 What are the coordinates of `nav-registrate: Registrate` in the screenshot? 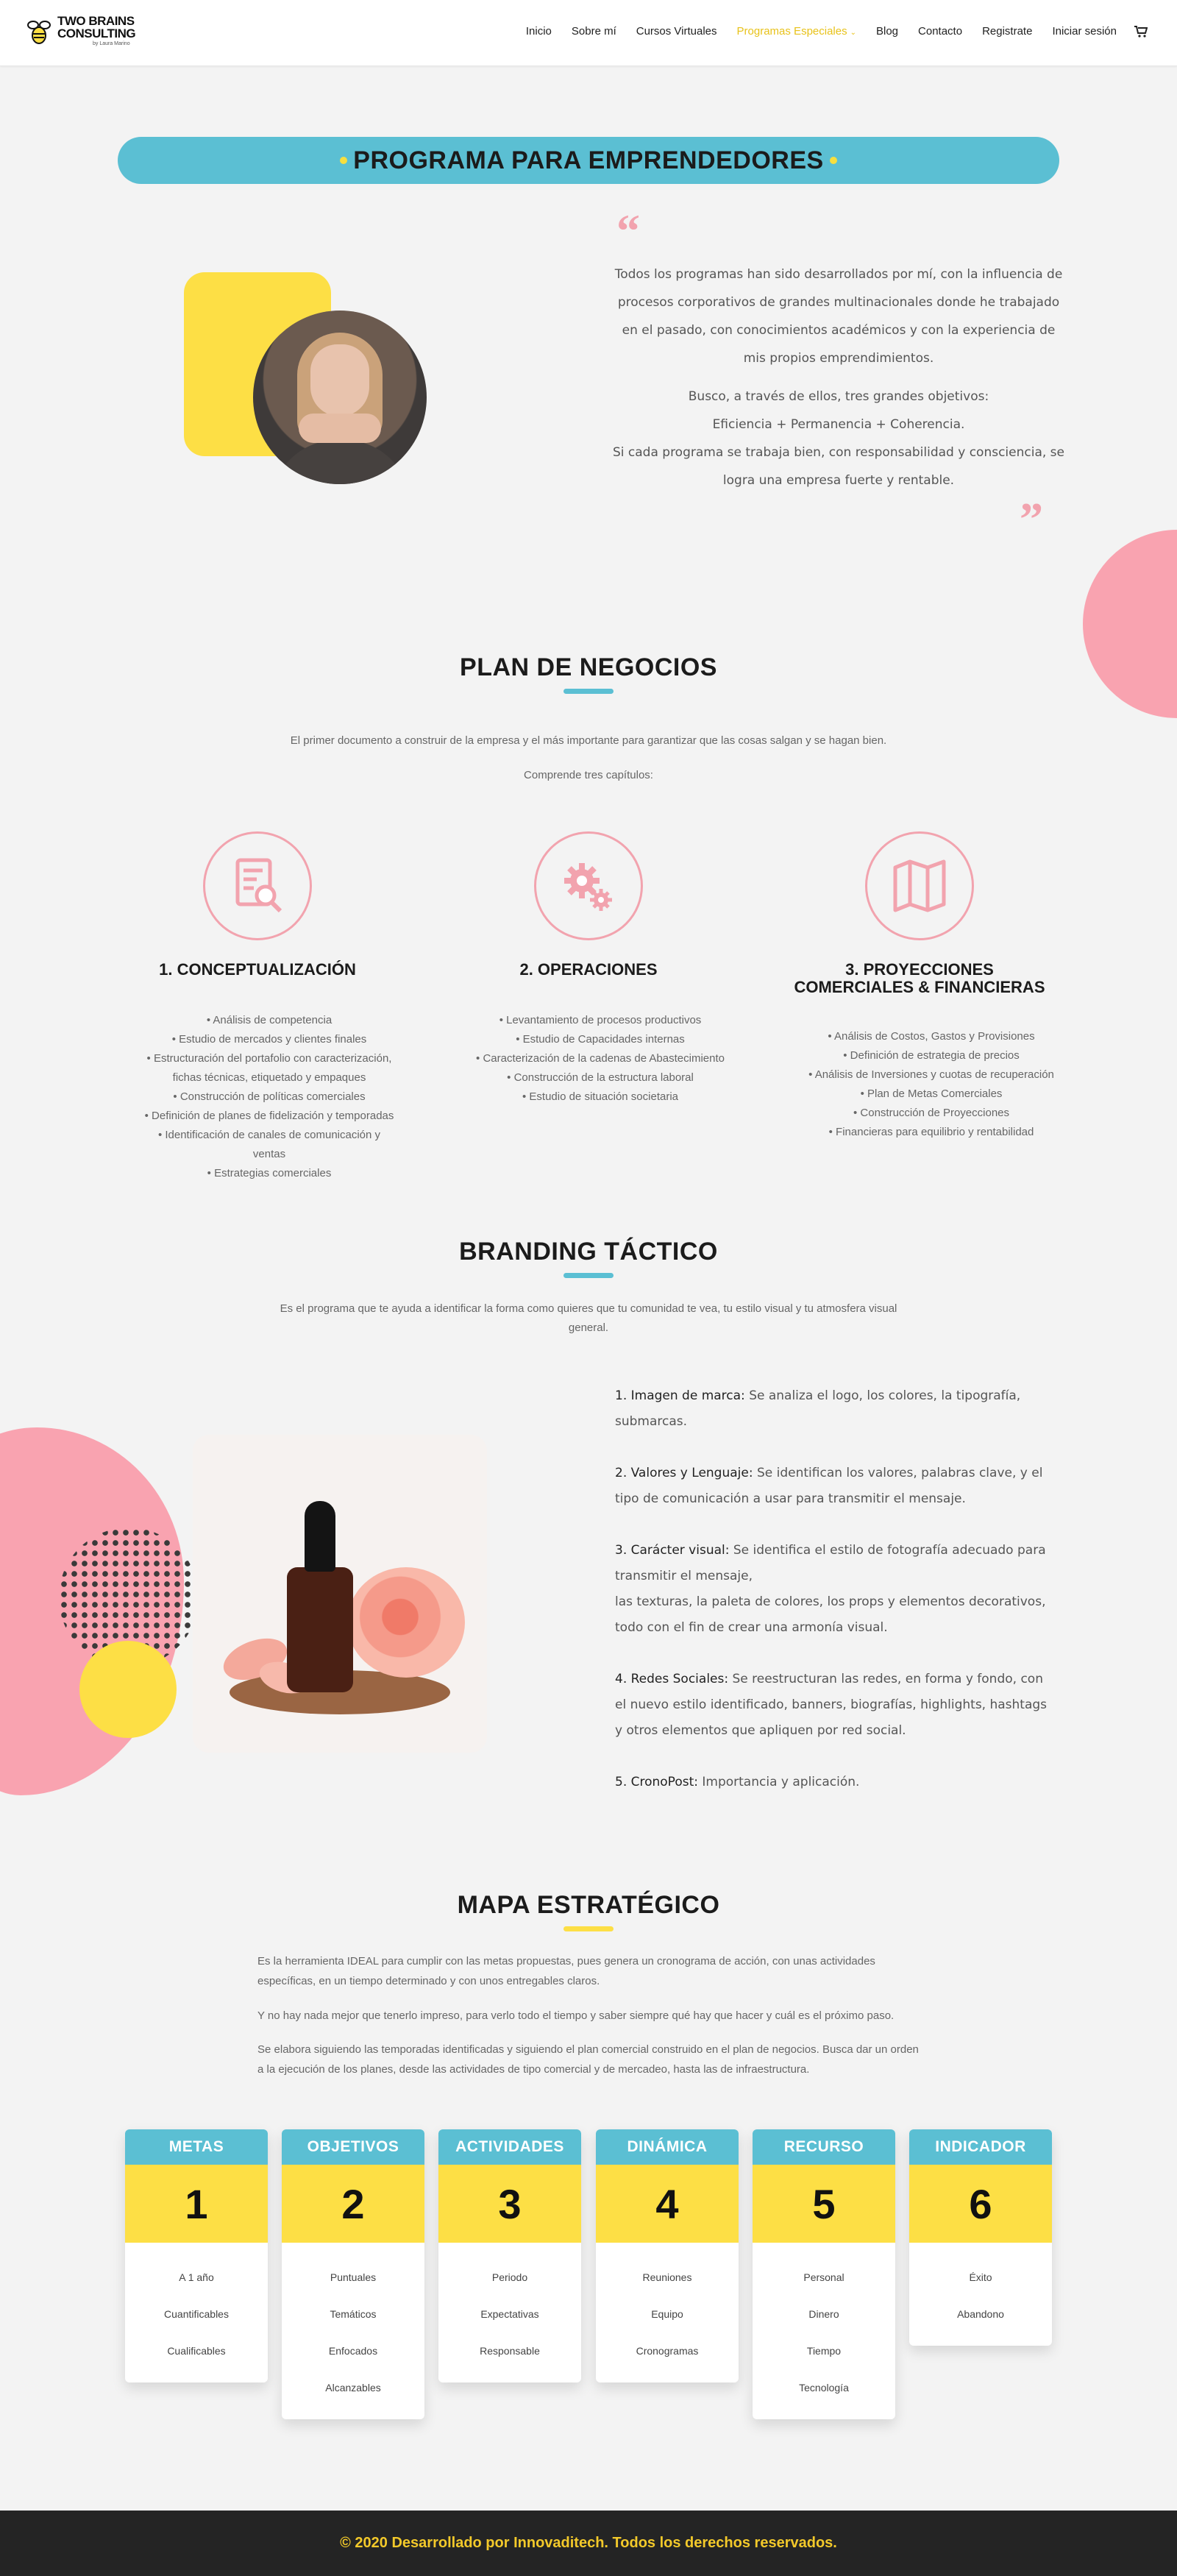 It's located at (1007, 31).